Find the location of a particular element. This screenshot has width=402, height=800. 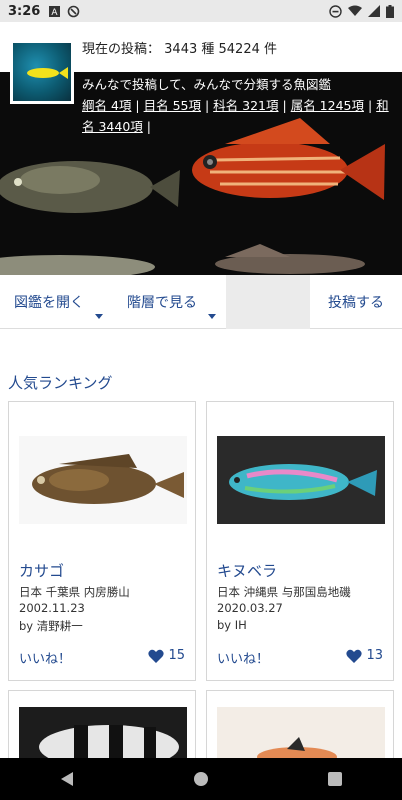

nav-spacer is located at coordinates (268, 302).